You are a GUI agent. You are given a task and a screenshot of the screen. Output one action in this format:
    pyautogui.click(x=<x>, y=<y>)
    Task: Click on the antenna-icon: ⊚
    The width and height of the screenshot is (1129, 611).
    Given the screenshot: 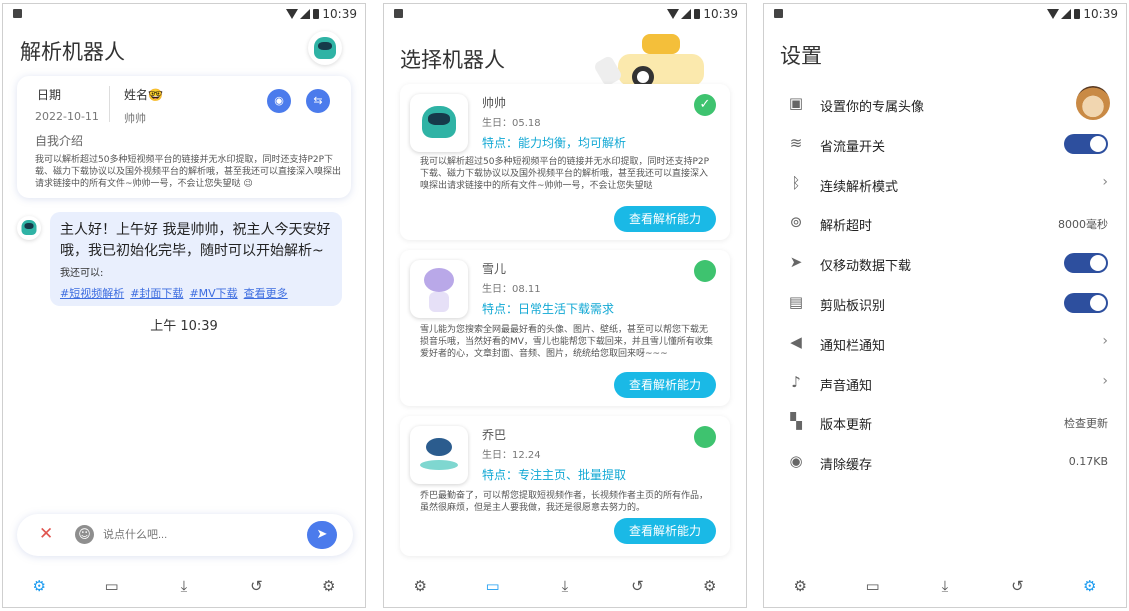 What is the action you would take?
    pyautogui.click(x=796, y=222)
    